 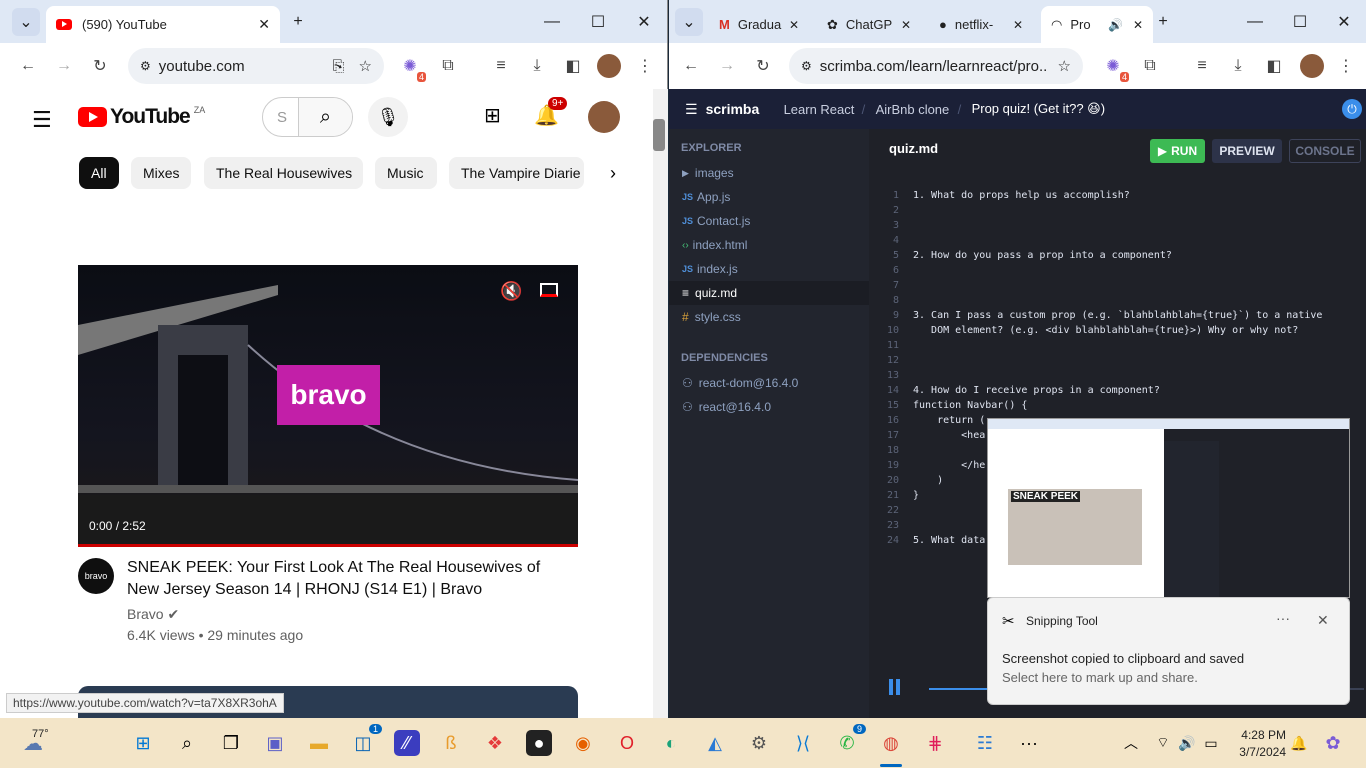 What do you see at coordinates (1247, 151) in the screenshot?
I see `preview-button: PREVIEW` at bounding box center [1247, 151].